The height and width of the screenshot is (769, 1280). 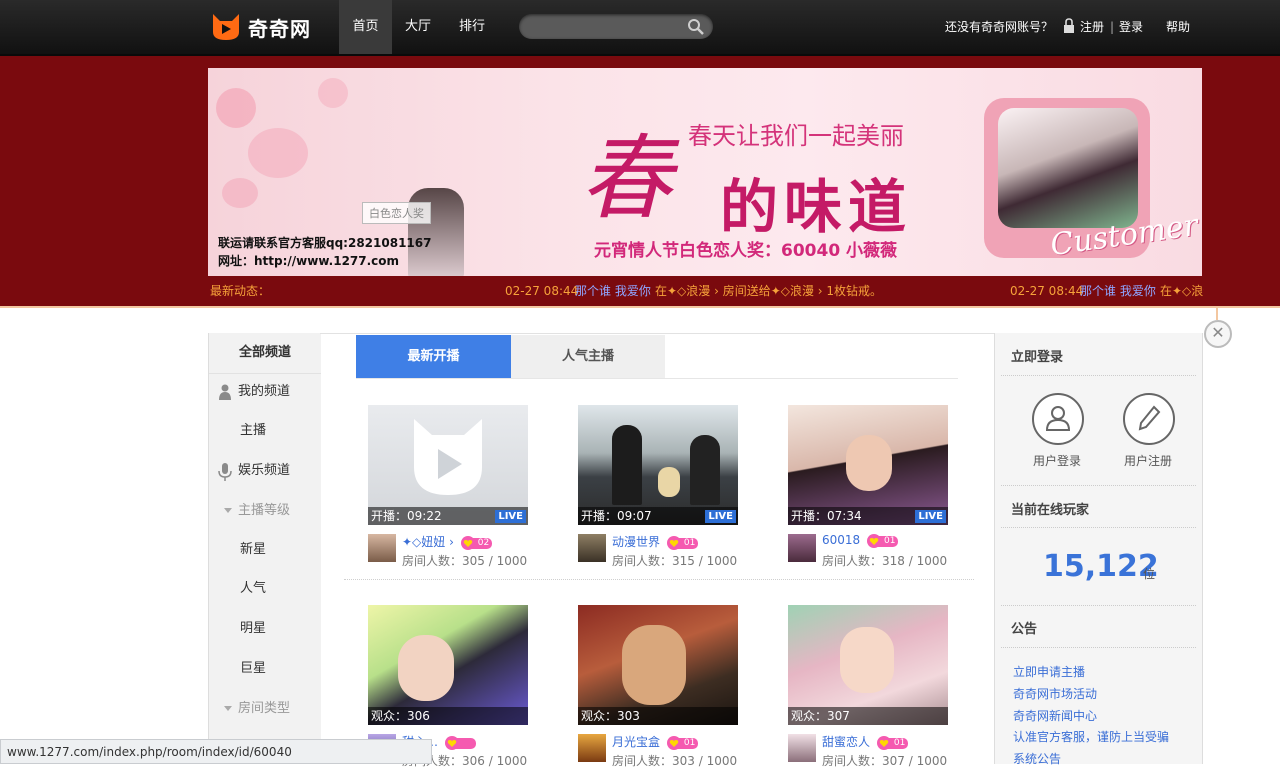 What do you see at coordinates (636, 742) in the screenshot?
I see `anchor-name: 月光宝盒` at bounding box center [636, 742].